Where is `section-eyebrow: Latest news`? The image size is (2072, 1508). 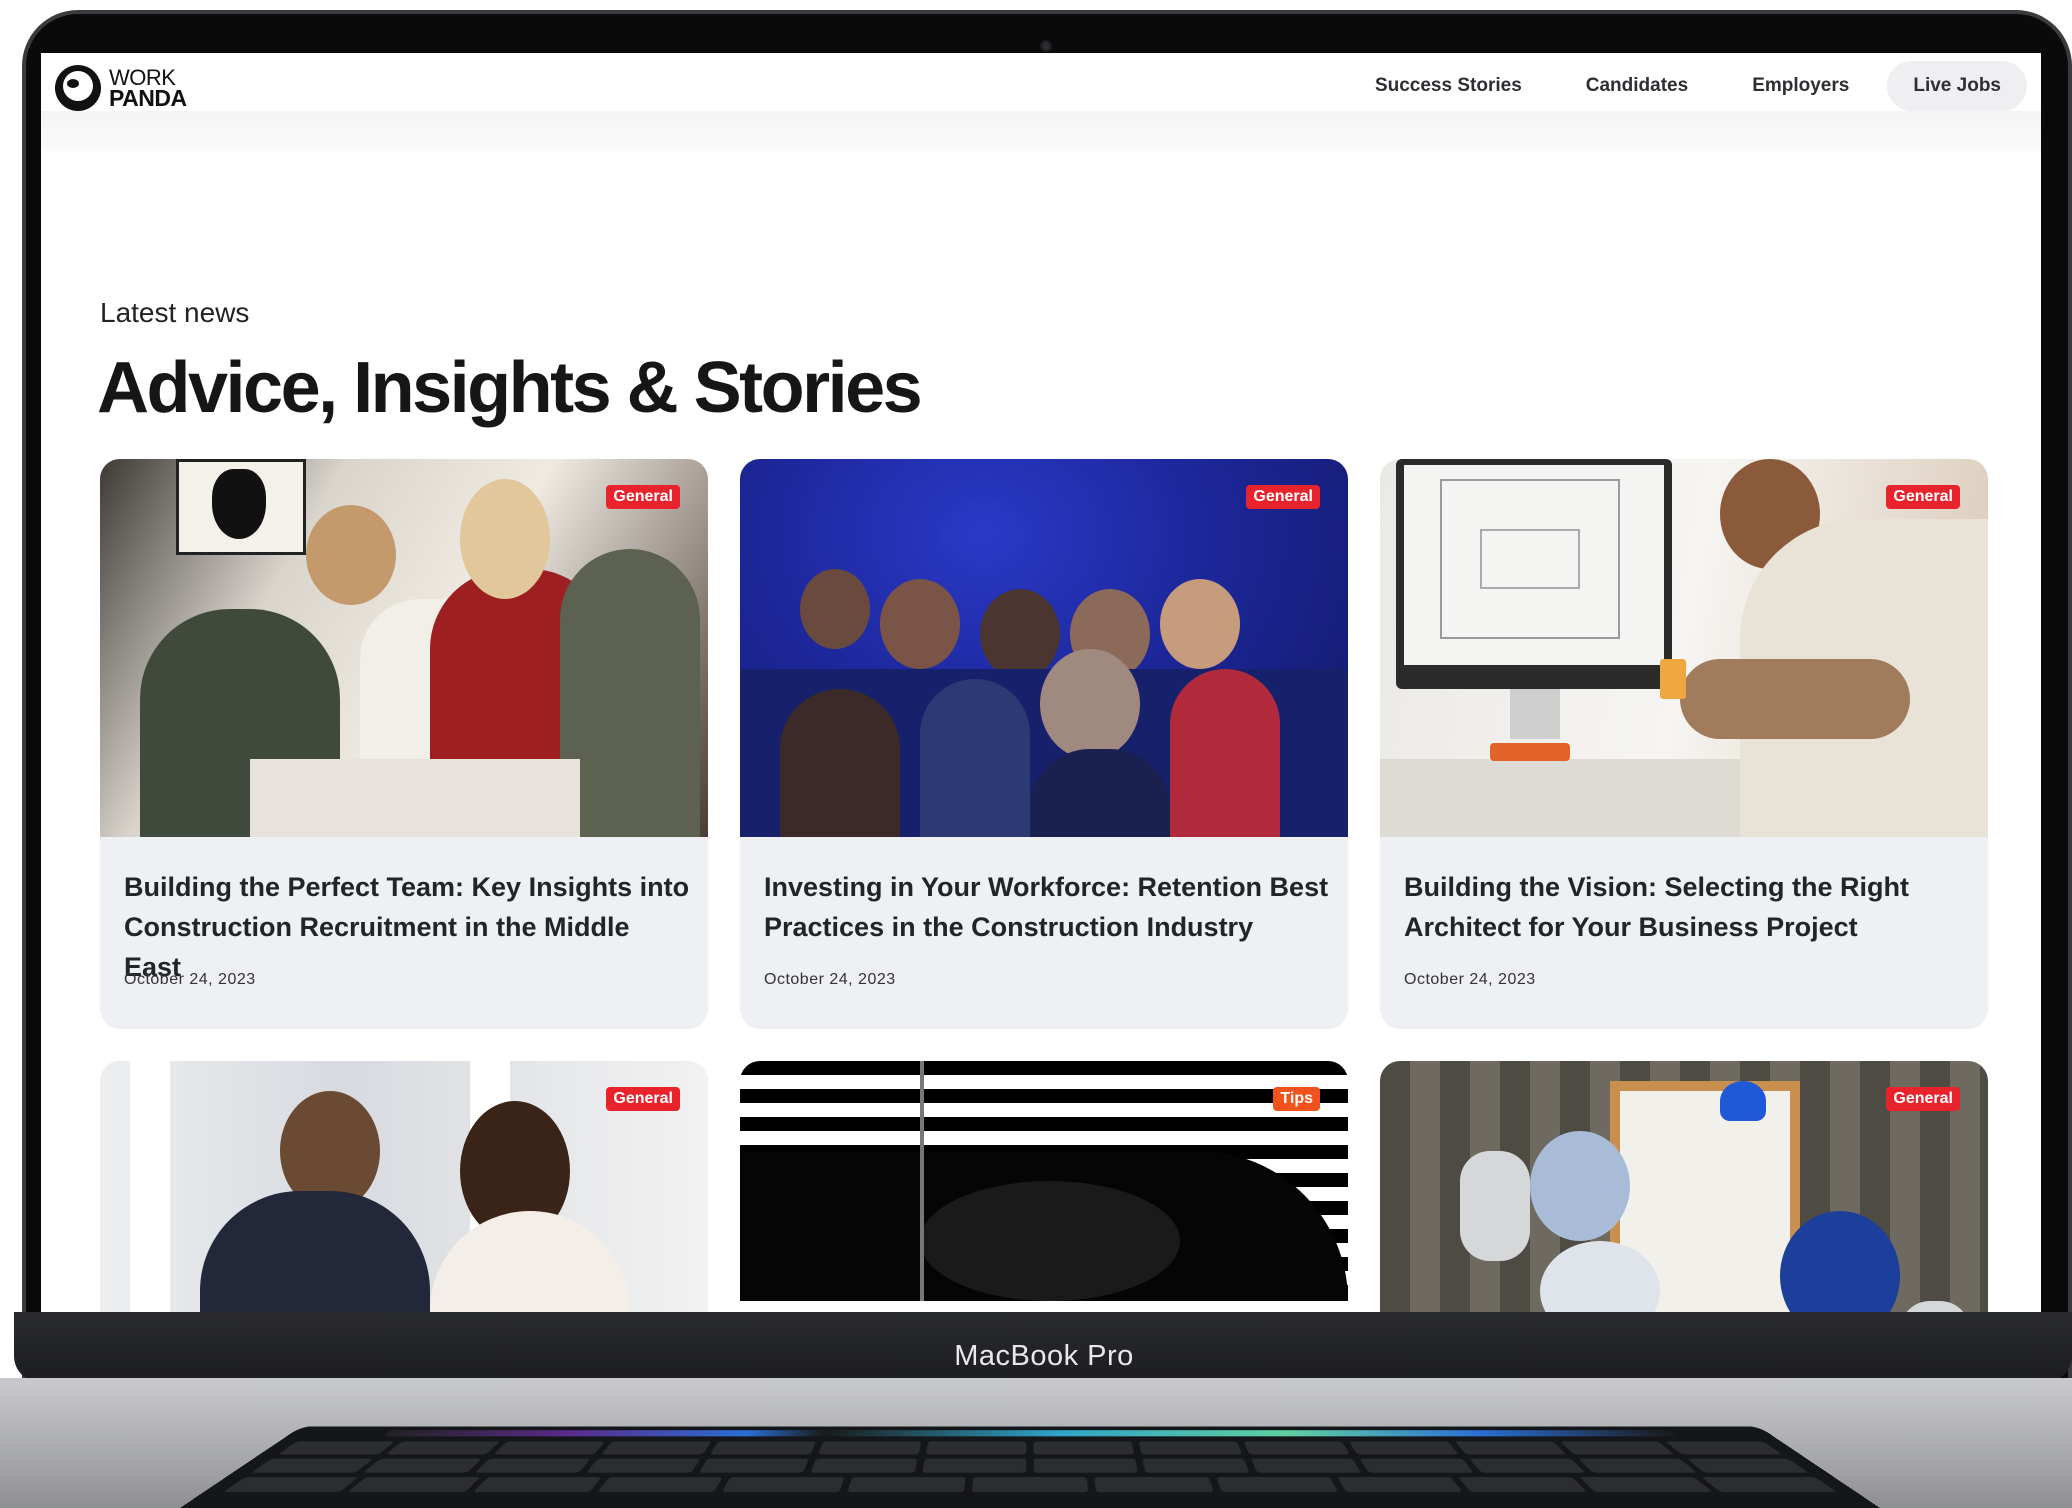 section-eyebrow: Latest news is located at coordinates (175, 312).